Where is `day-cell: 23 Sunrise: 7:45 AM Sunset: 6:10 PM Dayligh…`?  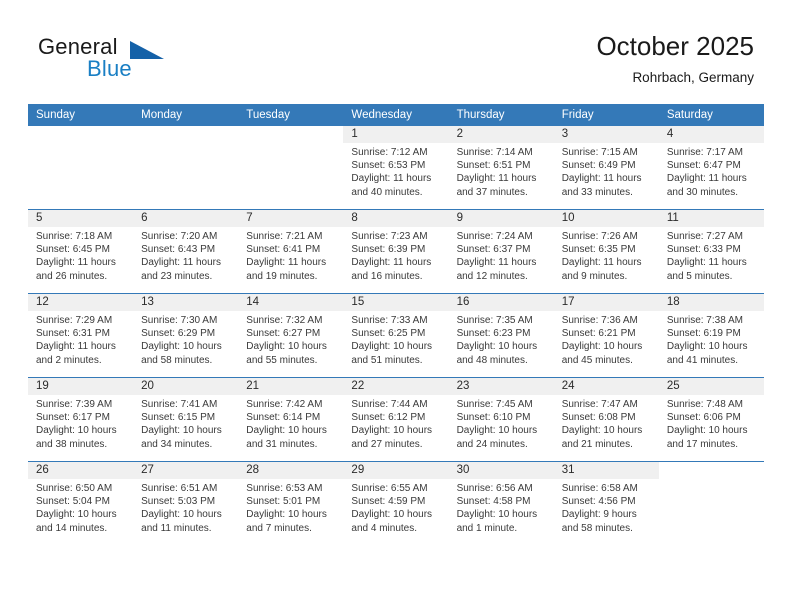 day-cell: 23 Sunrise: 7:45 AM Sunset: 6:10 PM Dayligh… is located at coordinates (501, 419).